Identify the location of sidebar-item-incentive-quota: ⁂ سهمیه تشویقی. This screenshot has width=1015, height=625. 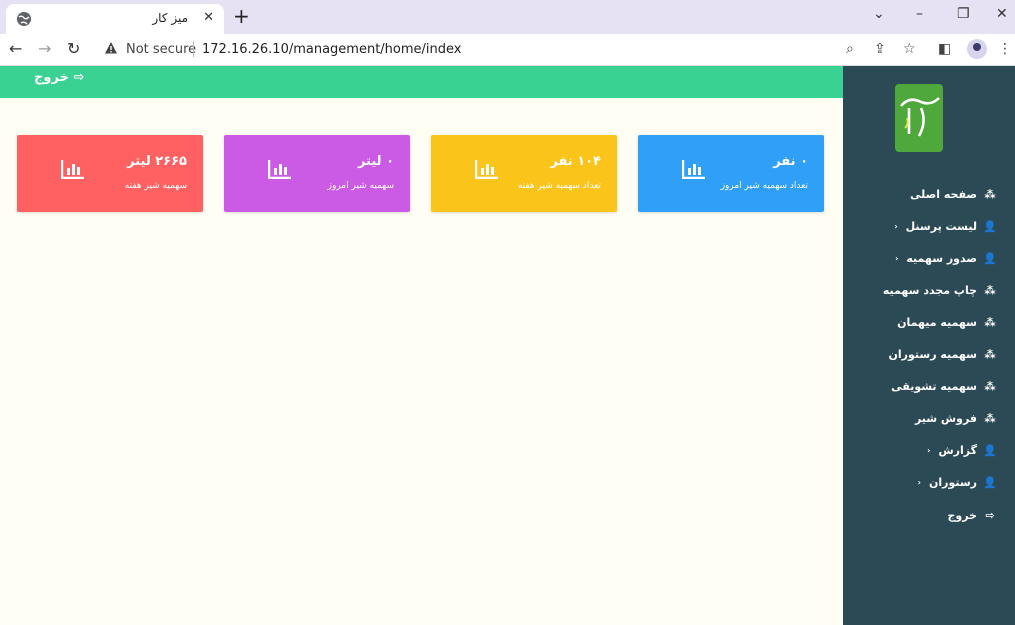
(944, 386).